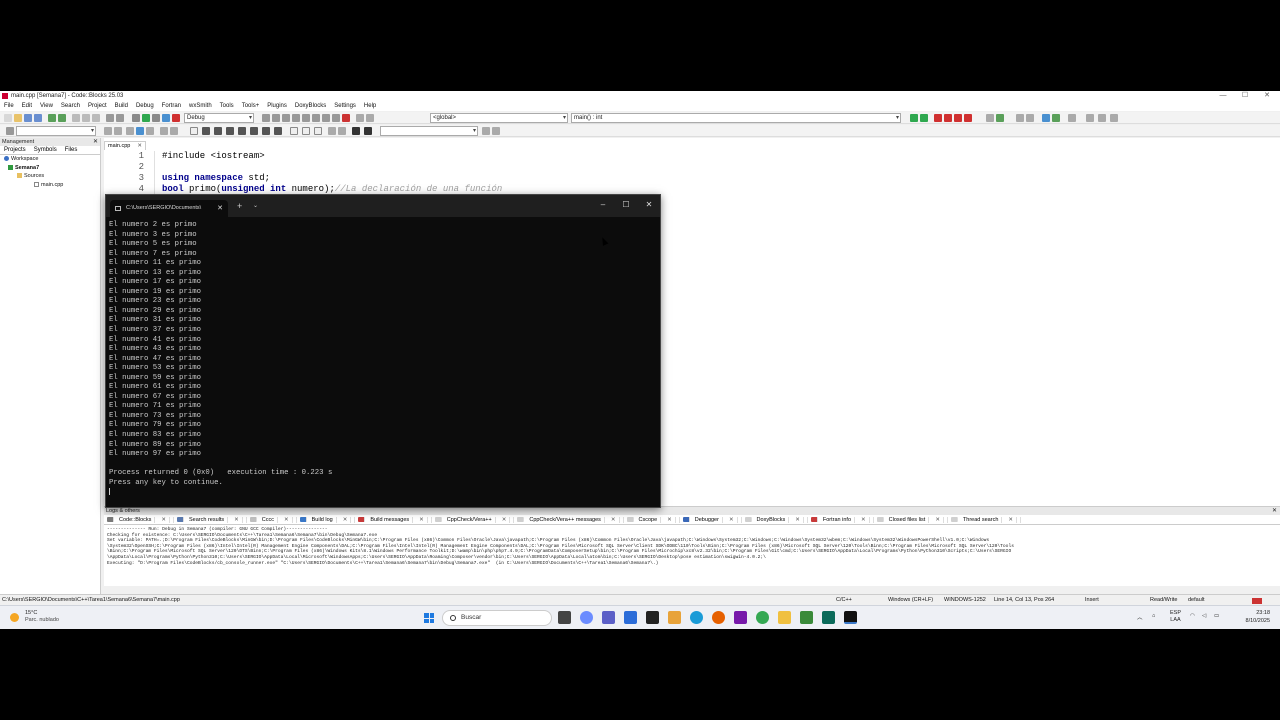 The width and height of the screenshot is (1280, 720). What do you see at coordinates (220, 208) in the screenshot?
I see `console-tab-close-icon: ✕` at bounding box center [220, 208].